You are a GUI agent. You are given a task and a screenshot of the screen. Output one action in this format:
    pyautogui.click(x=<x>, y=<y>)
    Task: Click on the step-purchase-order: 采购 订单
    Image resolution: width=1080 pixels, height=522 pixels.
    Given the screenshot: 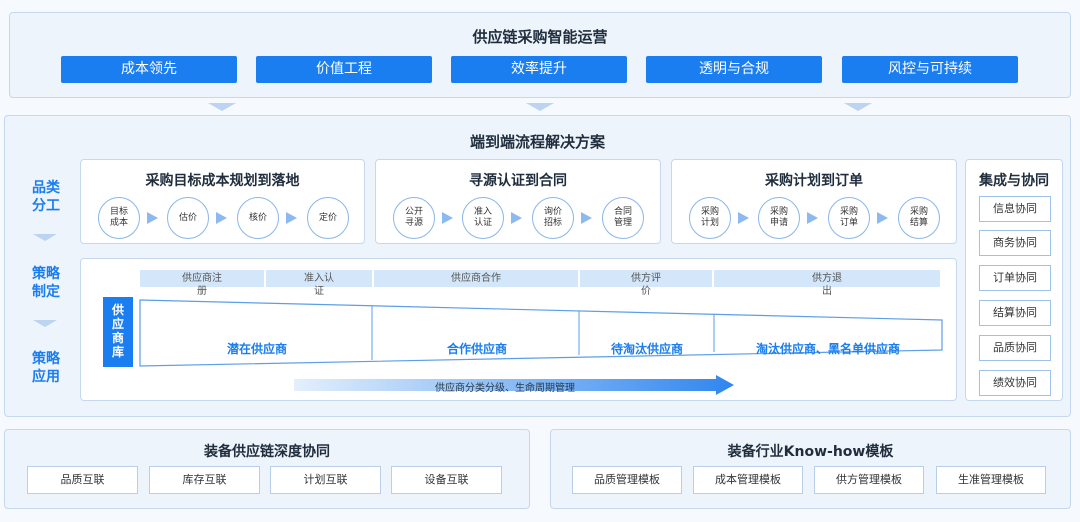 What is the action you would take?
    pyautogui.click(x=849, y=218)
    